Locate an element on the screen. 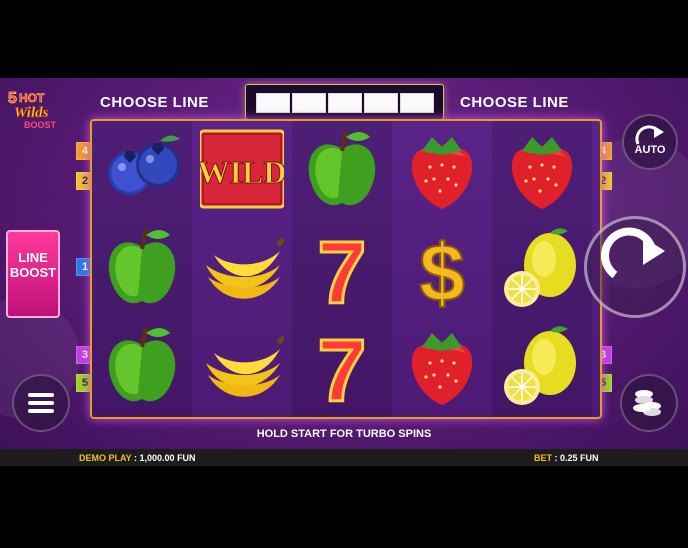 The width and height of the screenshot is (688, 548). choose-line-label-left: CHOOSE LINE is located at coordinates (154, 102).